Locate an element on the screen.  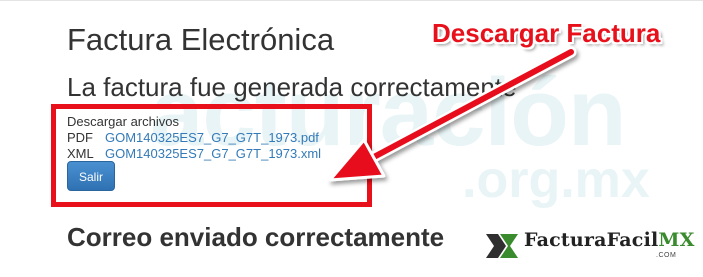
top-divider is located at coordinates (351, 0).